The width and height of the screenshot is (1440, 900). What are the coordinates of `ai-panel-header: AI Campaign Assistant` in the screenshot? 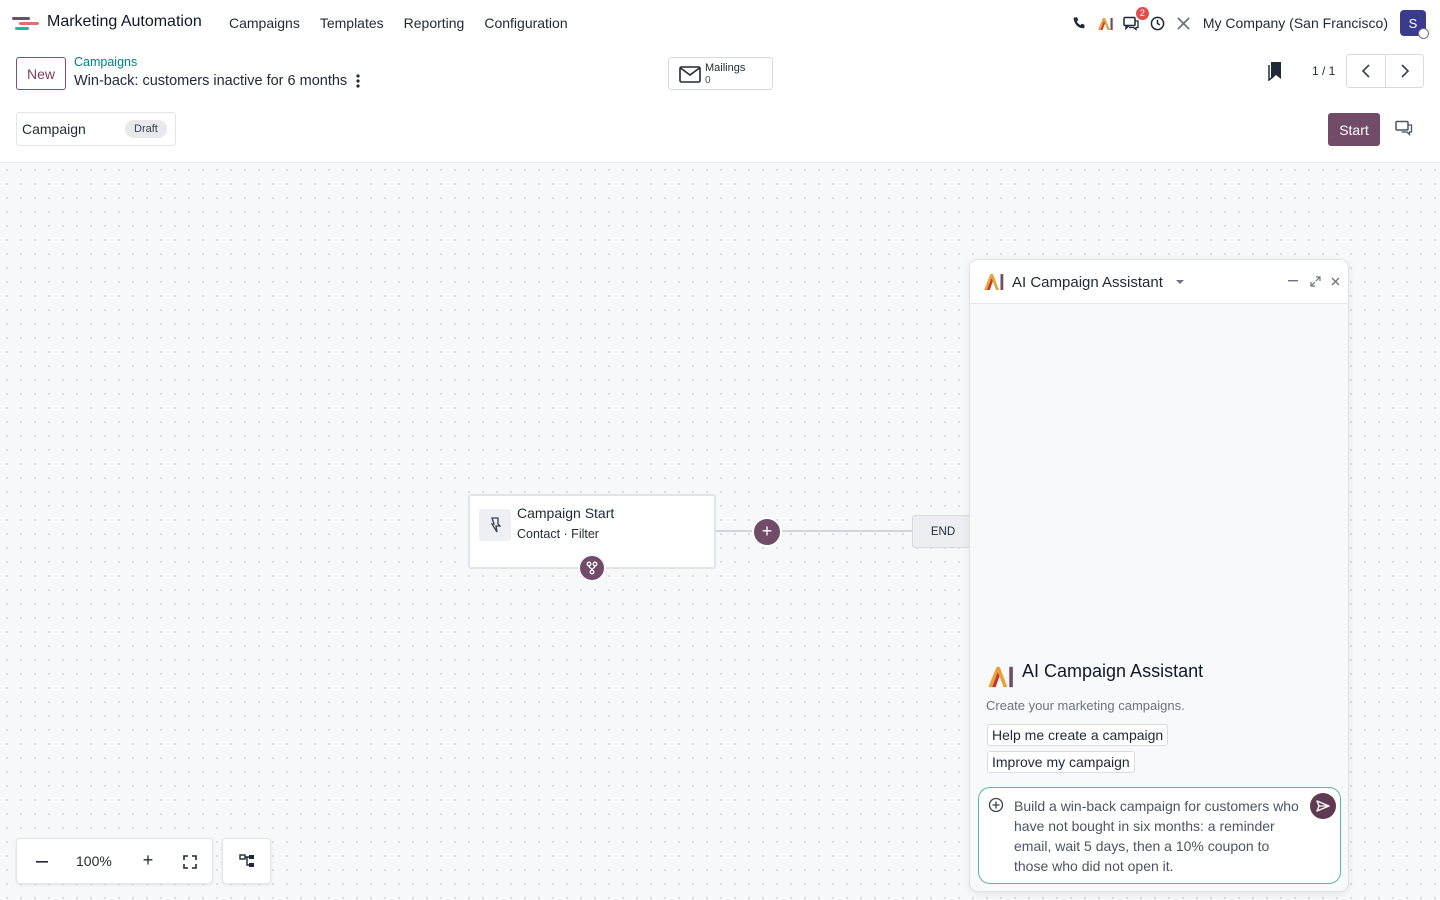 It's located at (1159, 282).